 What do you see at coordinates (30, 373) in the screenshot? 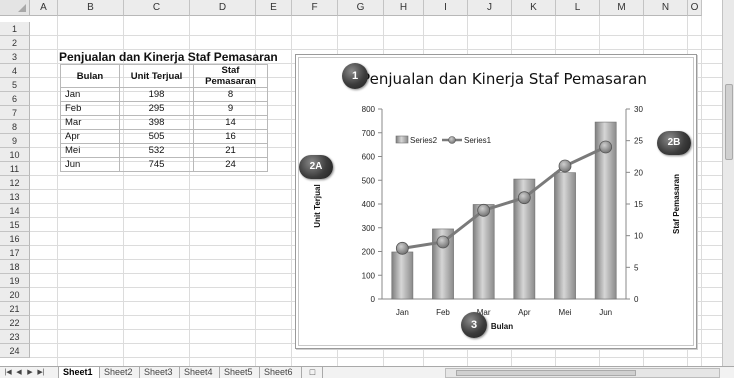
I see `next-sheet-icon: ▶` at bounding box center [30, 373].